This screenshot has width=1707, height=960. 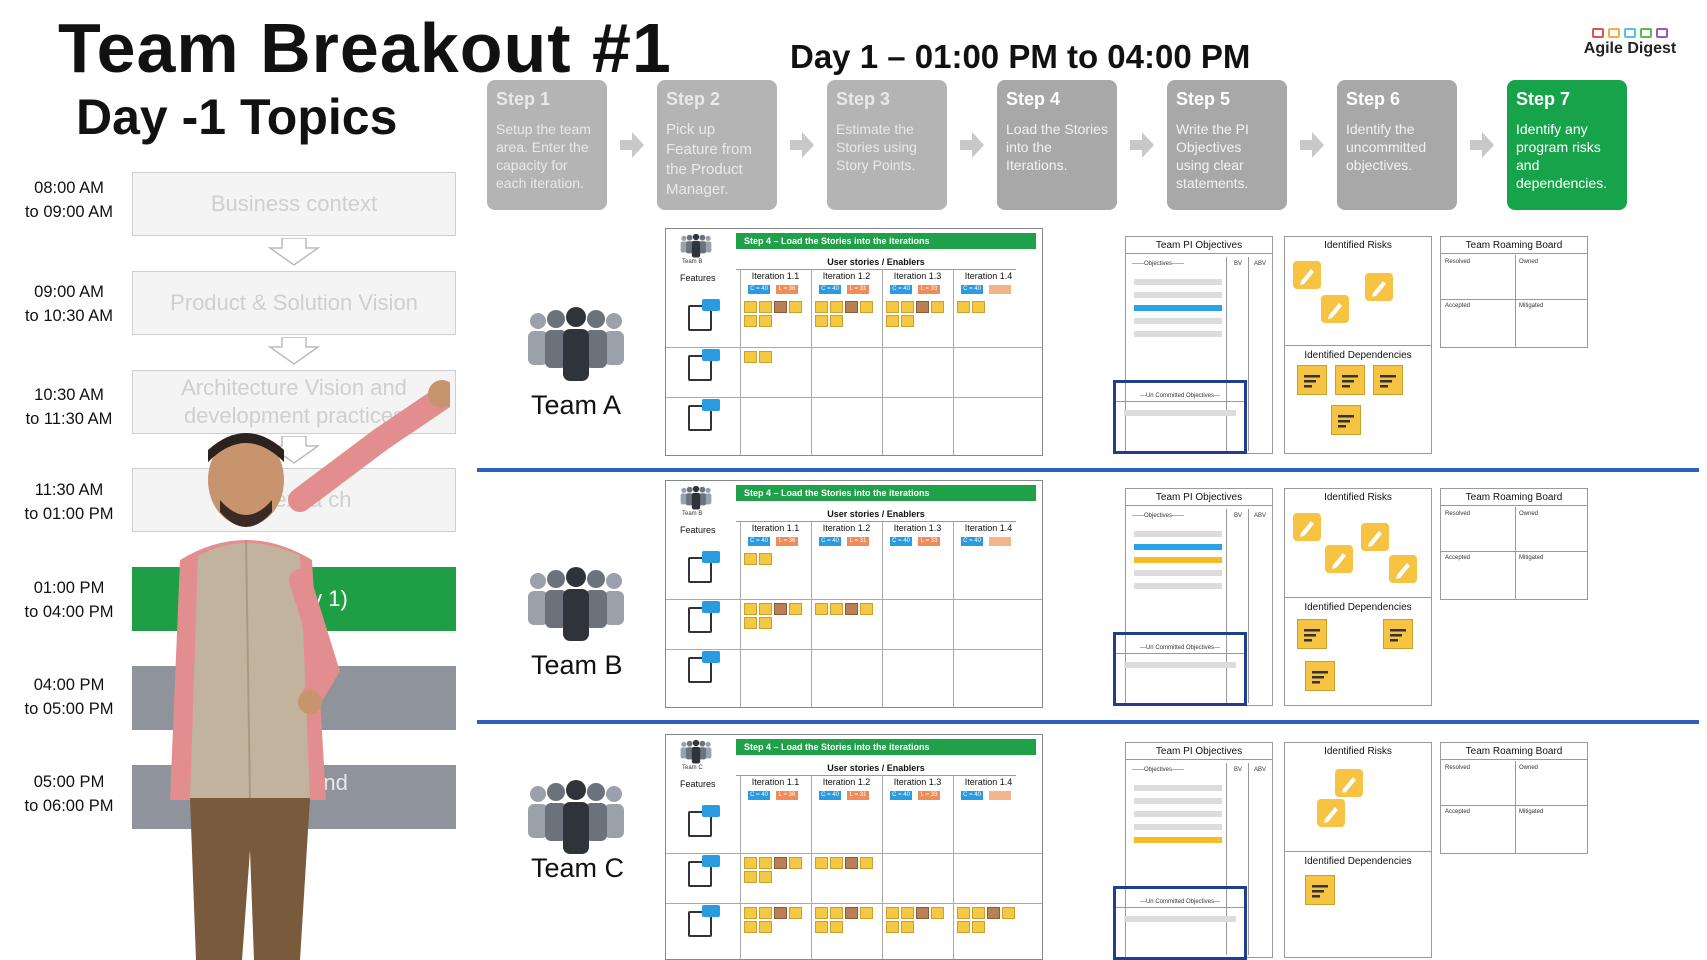 I want to click on board-team-label: Team B, so click(x=692, y=514).